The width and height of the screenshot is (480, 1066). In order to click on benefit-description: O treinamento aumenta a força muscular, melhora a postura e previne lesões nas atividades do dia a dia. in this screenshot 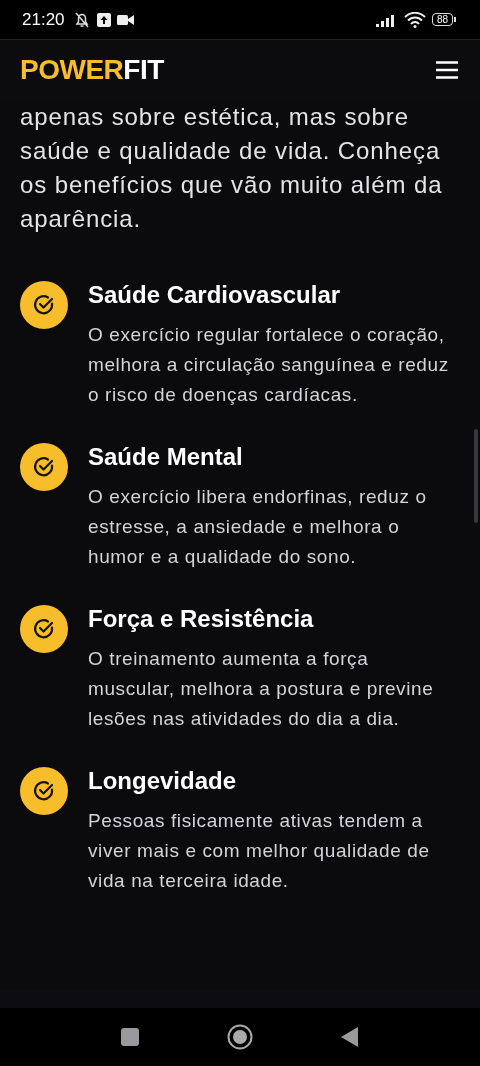, I will do `click(261, 689)`.